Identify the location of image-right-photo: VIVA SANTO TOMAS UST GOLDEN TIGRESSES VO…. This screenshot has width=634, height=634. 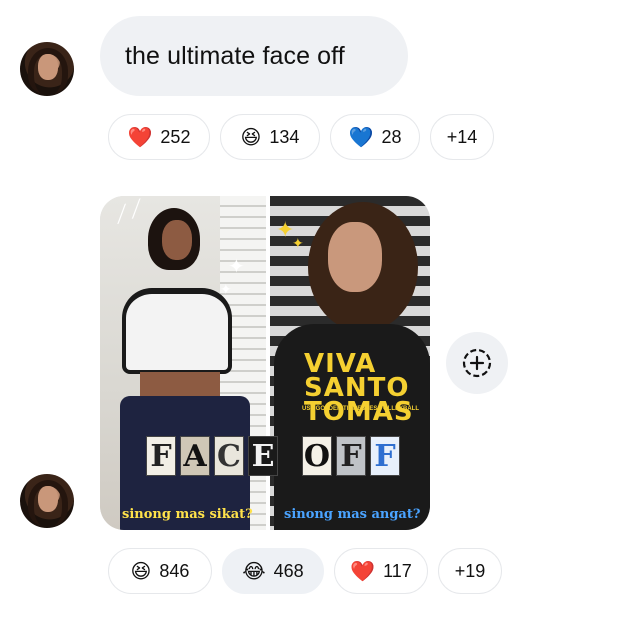
(349, 363).